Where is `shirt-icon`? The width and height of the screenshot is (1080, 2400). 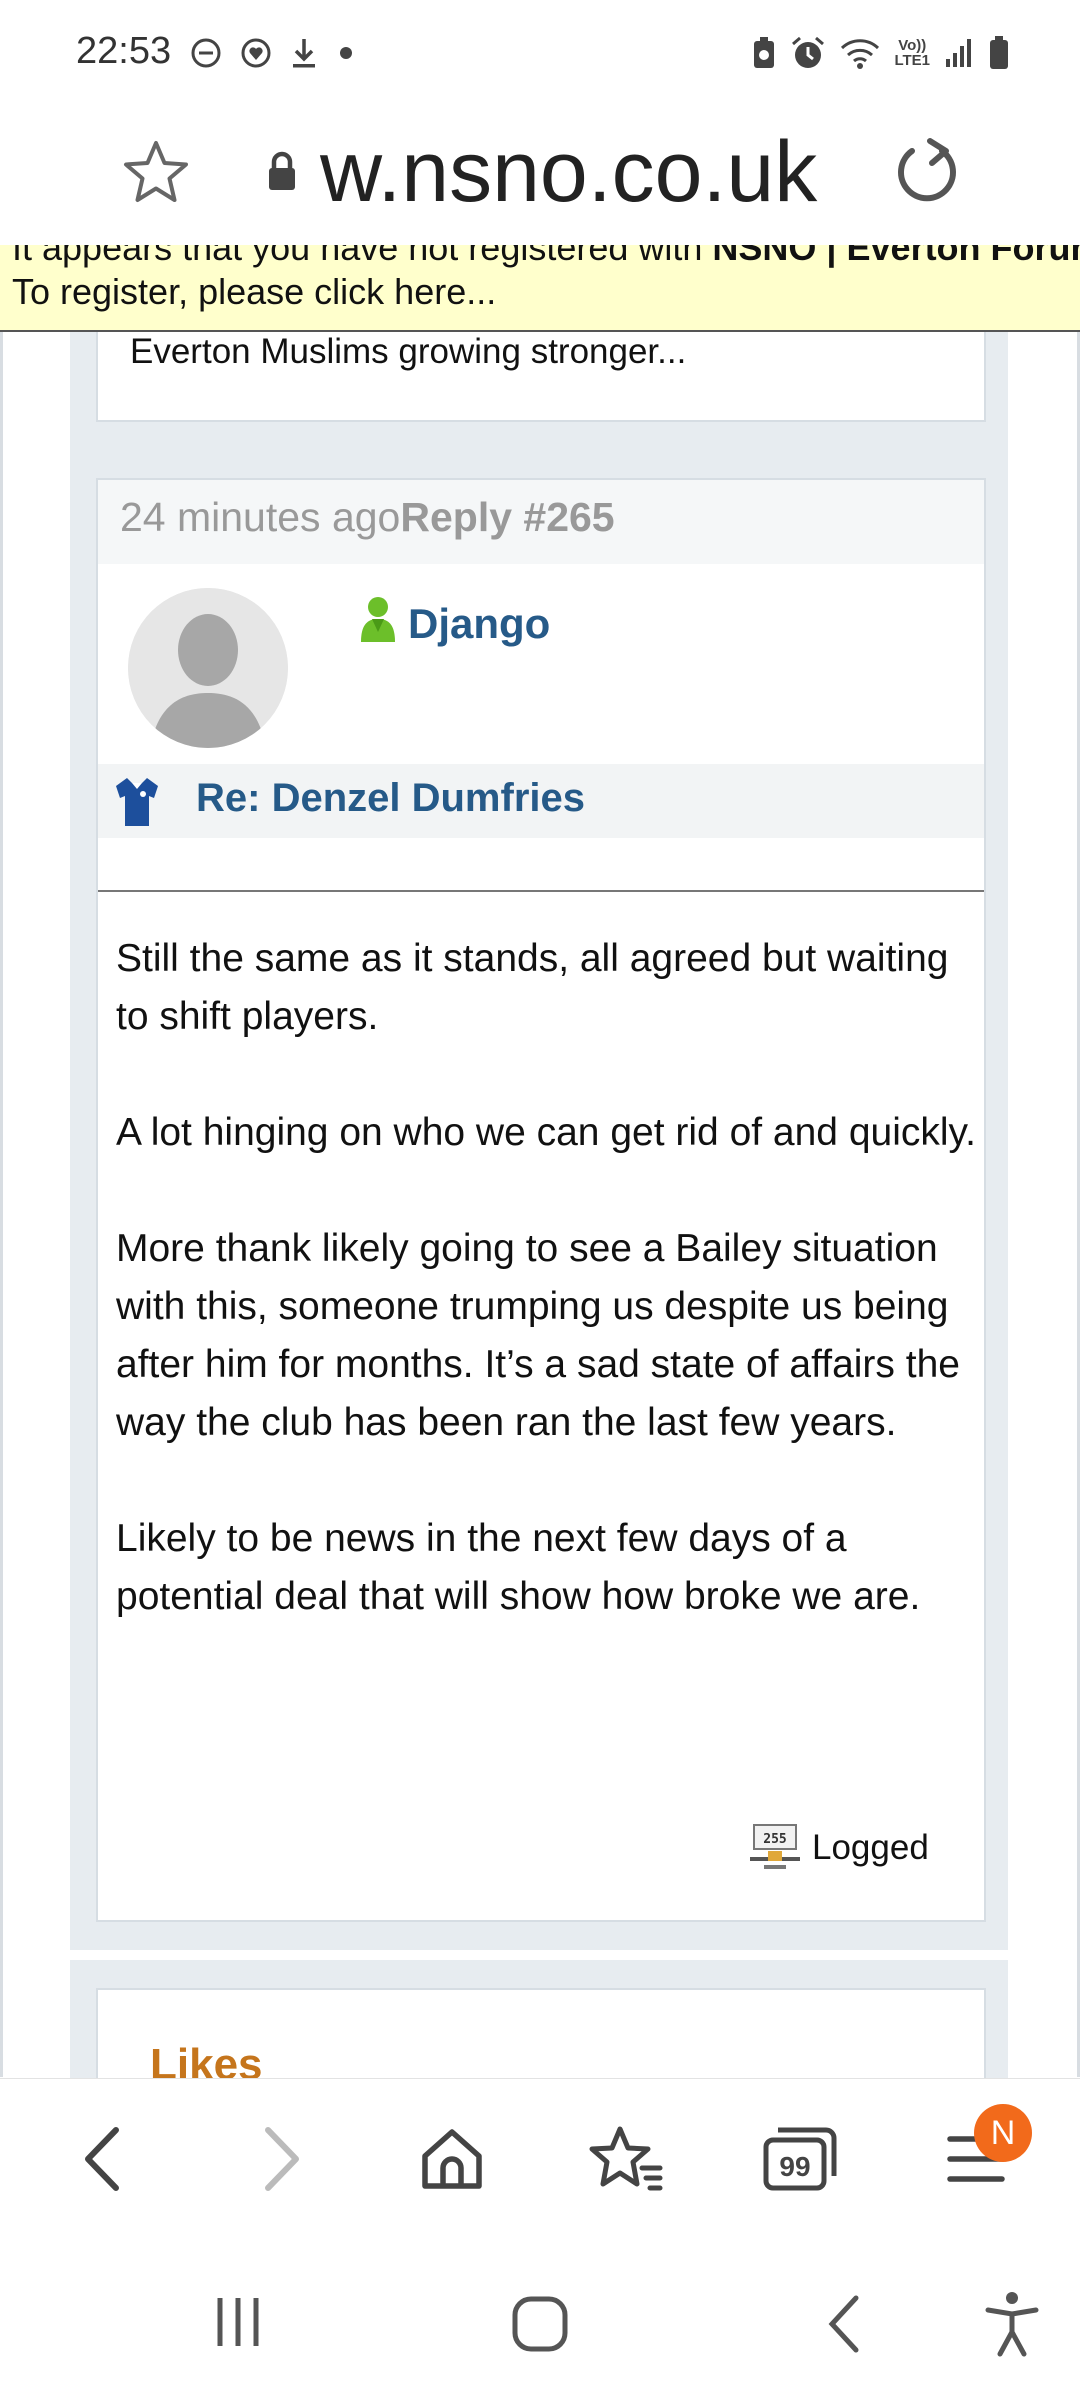 shirt-icon is located at coordinates (137, 802).